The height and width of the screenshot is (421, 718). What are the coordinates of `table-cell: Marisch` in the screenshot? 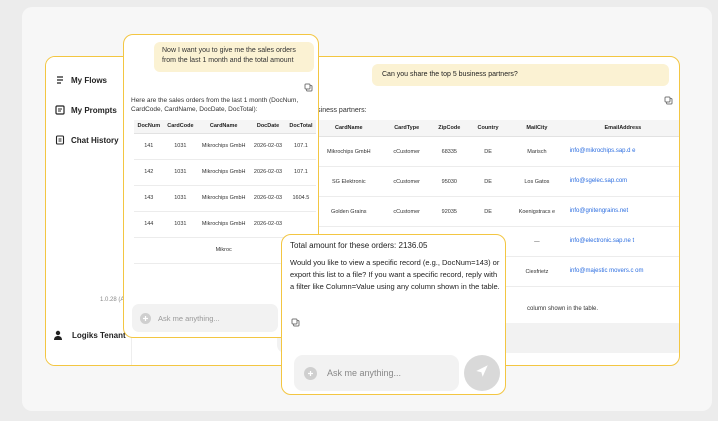 It's located at (537, 151).